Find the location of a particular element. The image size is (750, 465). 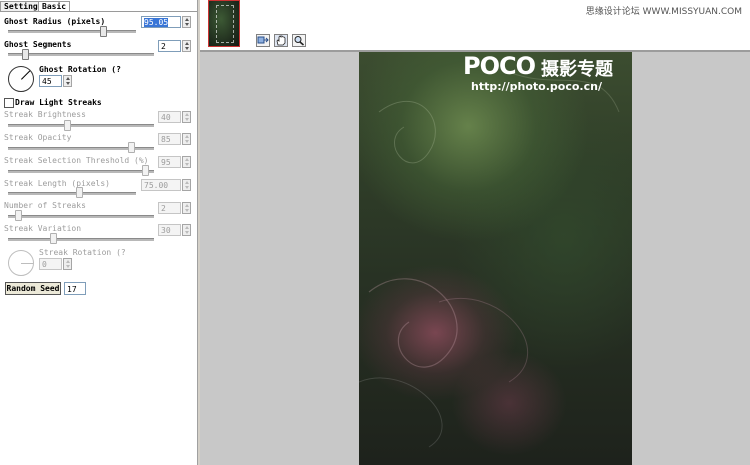

magnifier-icon is located at coordinates (299, 41).